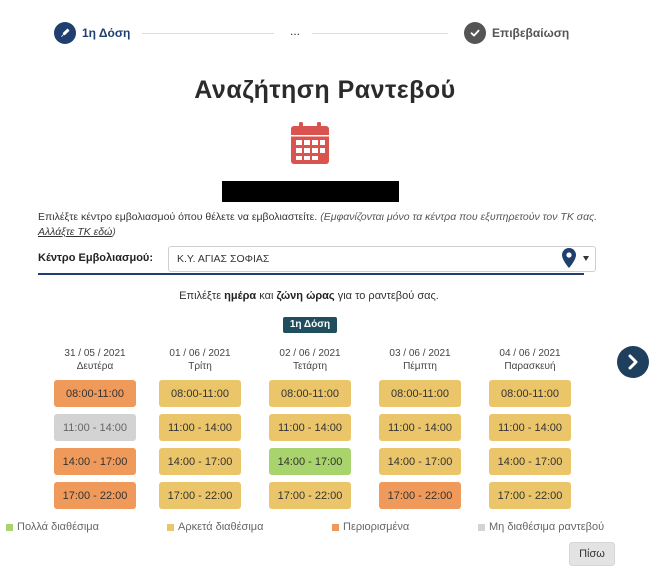 This screenshot has width=650, height=575. What do you see at coordinates (95, 461) in the screenshot?
I see `time-slot-limited: 14:00 - 17:00` at bounding box center [95, 461].